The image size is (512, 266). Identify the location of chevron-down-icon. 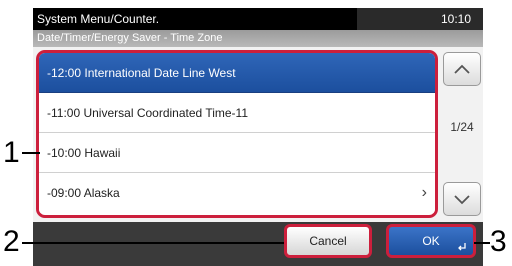
(462, 200).